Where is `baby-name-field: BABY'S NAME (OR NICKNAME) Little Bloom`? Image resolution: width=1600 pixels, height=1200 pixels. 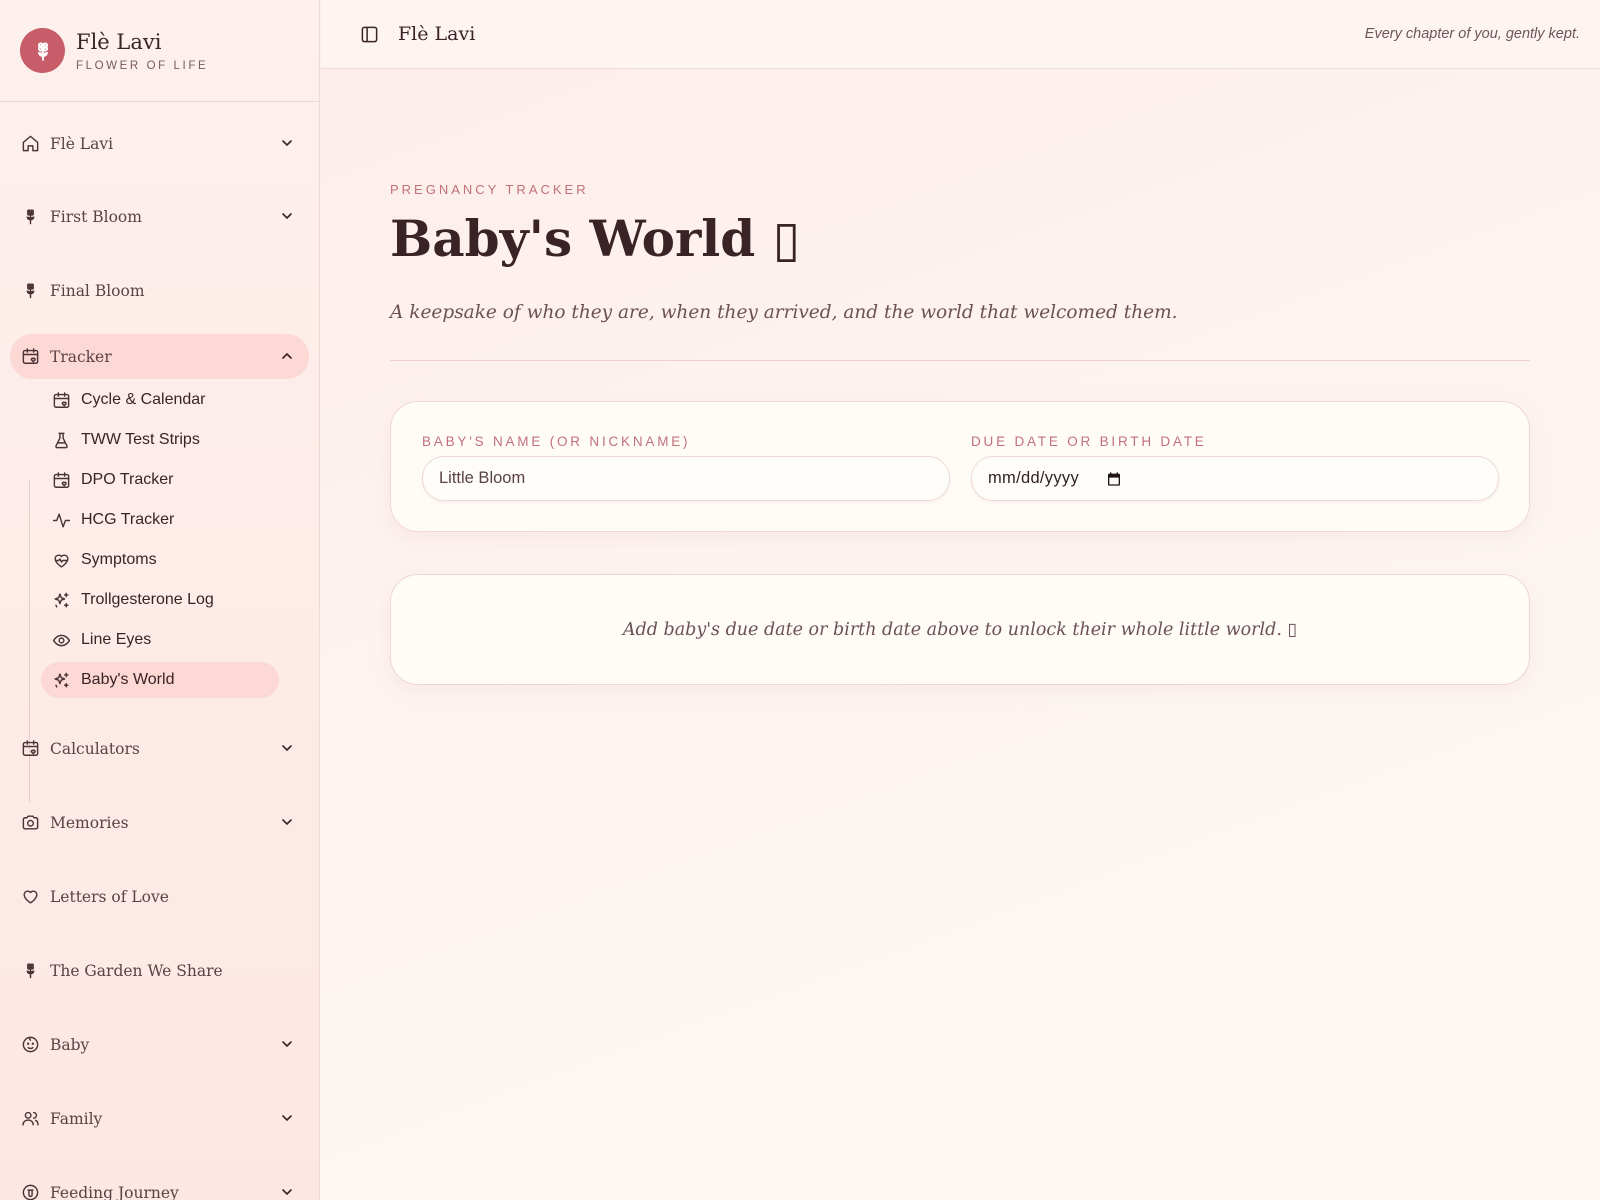
baby-name-field: BABY'S NAME (OR NICKNAME) Little Bloom is located at coordinates (686, 467).